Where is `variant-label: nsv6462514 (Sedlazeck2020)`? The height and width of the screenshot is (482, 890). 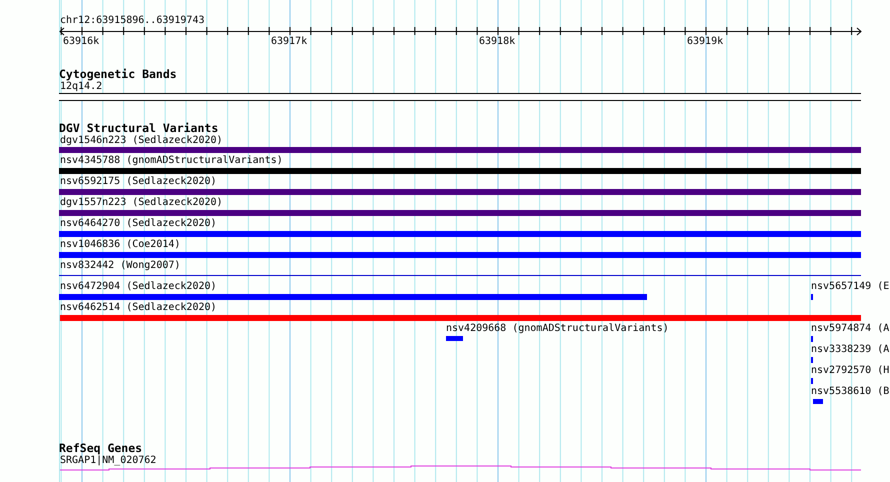 variant-label: nsv6462514 (Sedlazeck2020) is located at coordinates (138, 307).